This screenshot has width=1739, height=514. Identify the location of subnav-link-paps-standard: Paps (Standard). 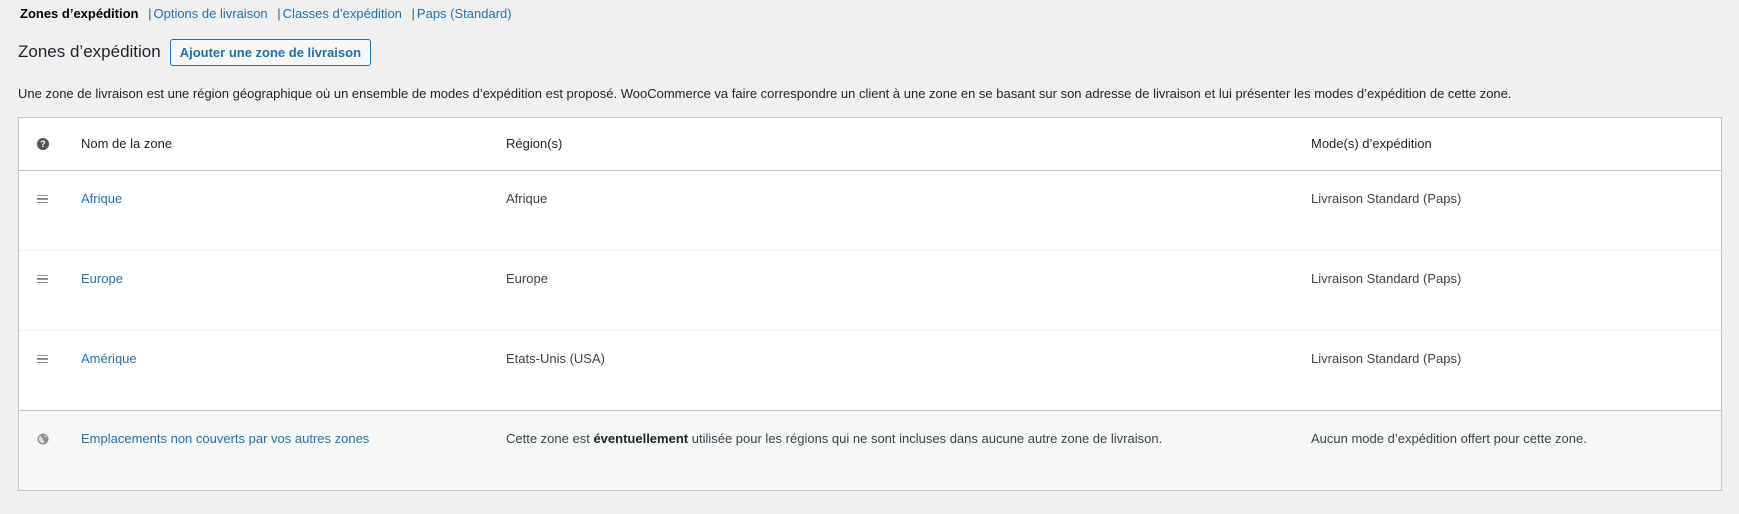
(464, 13).